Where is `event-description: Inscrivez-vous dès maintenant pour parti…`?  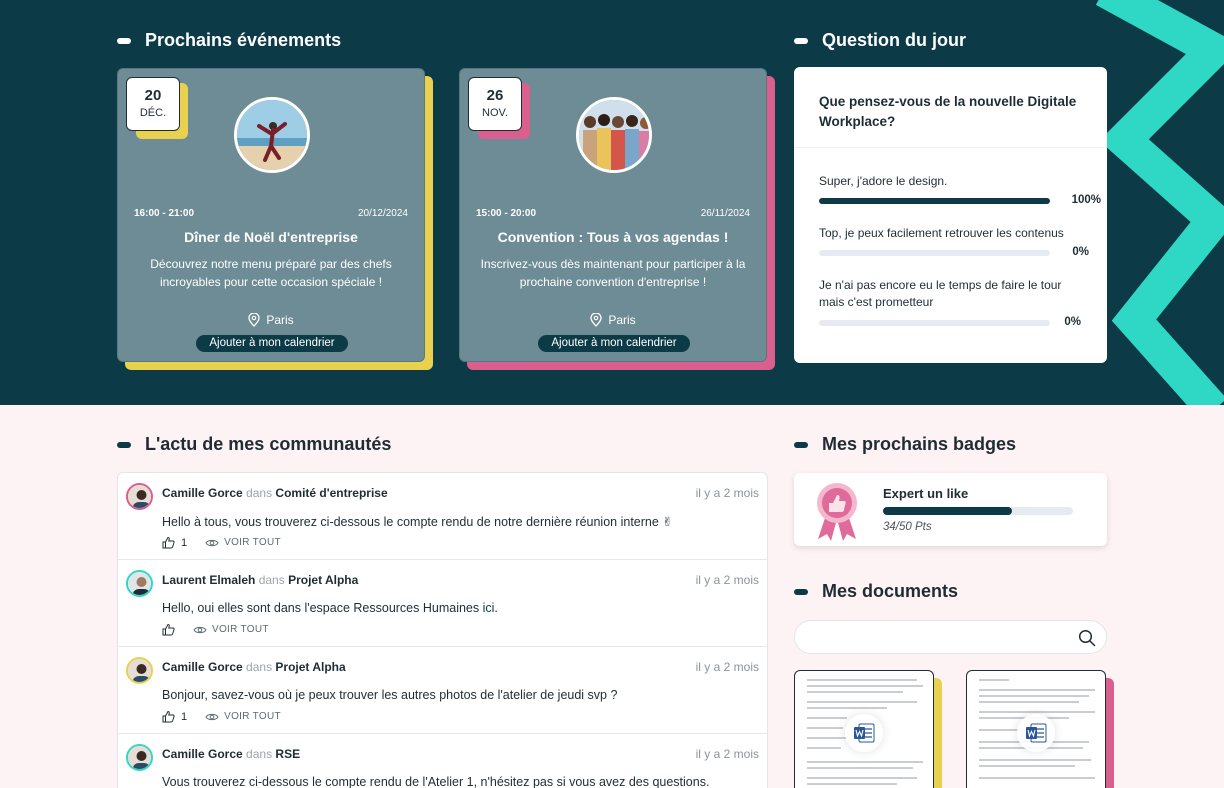
event-description: Inscrivez-vous dès maintenant pour parti… is located at coordinates (613, 273).